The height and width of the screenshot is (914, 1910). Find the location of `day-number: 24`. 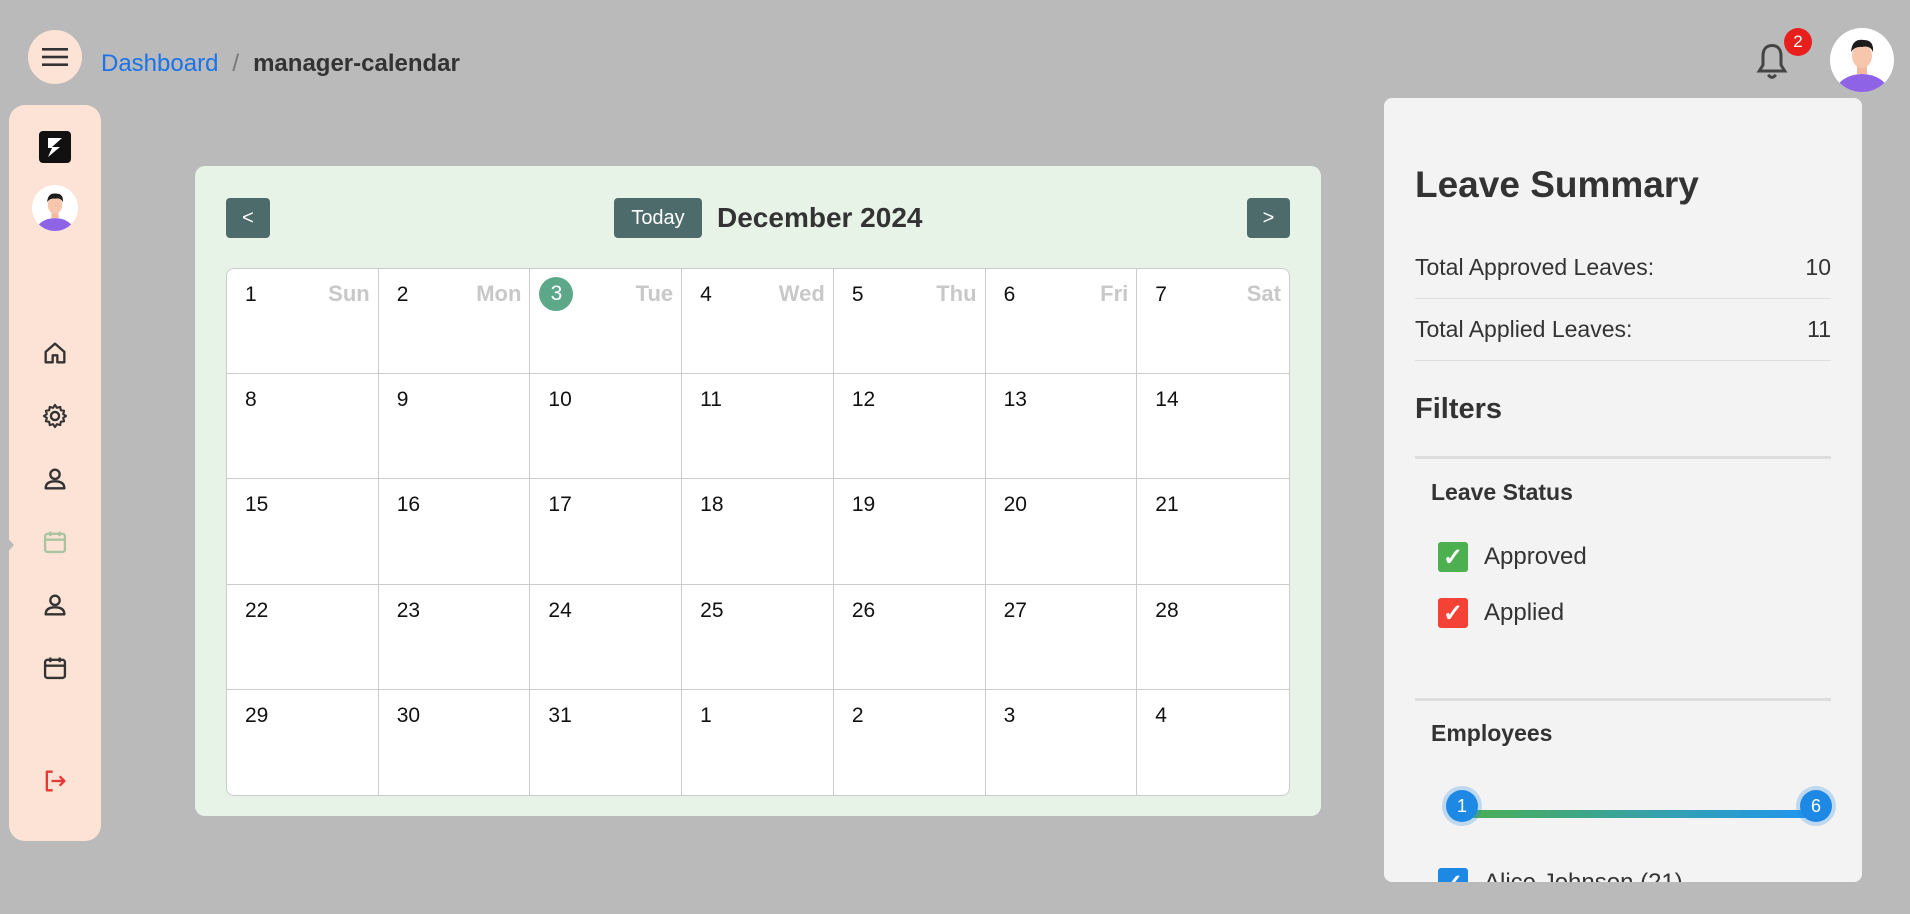

day-number: 24 is located at coordinates (560, 610).